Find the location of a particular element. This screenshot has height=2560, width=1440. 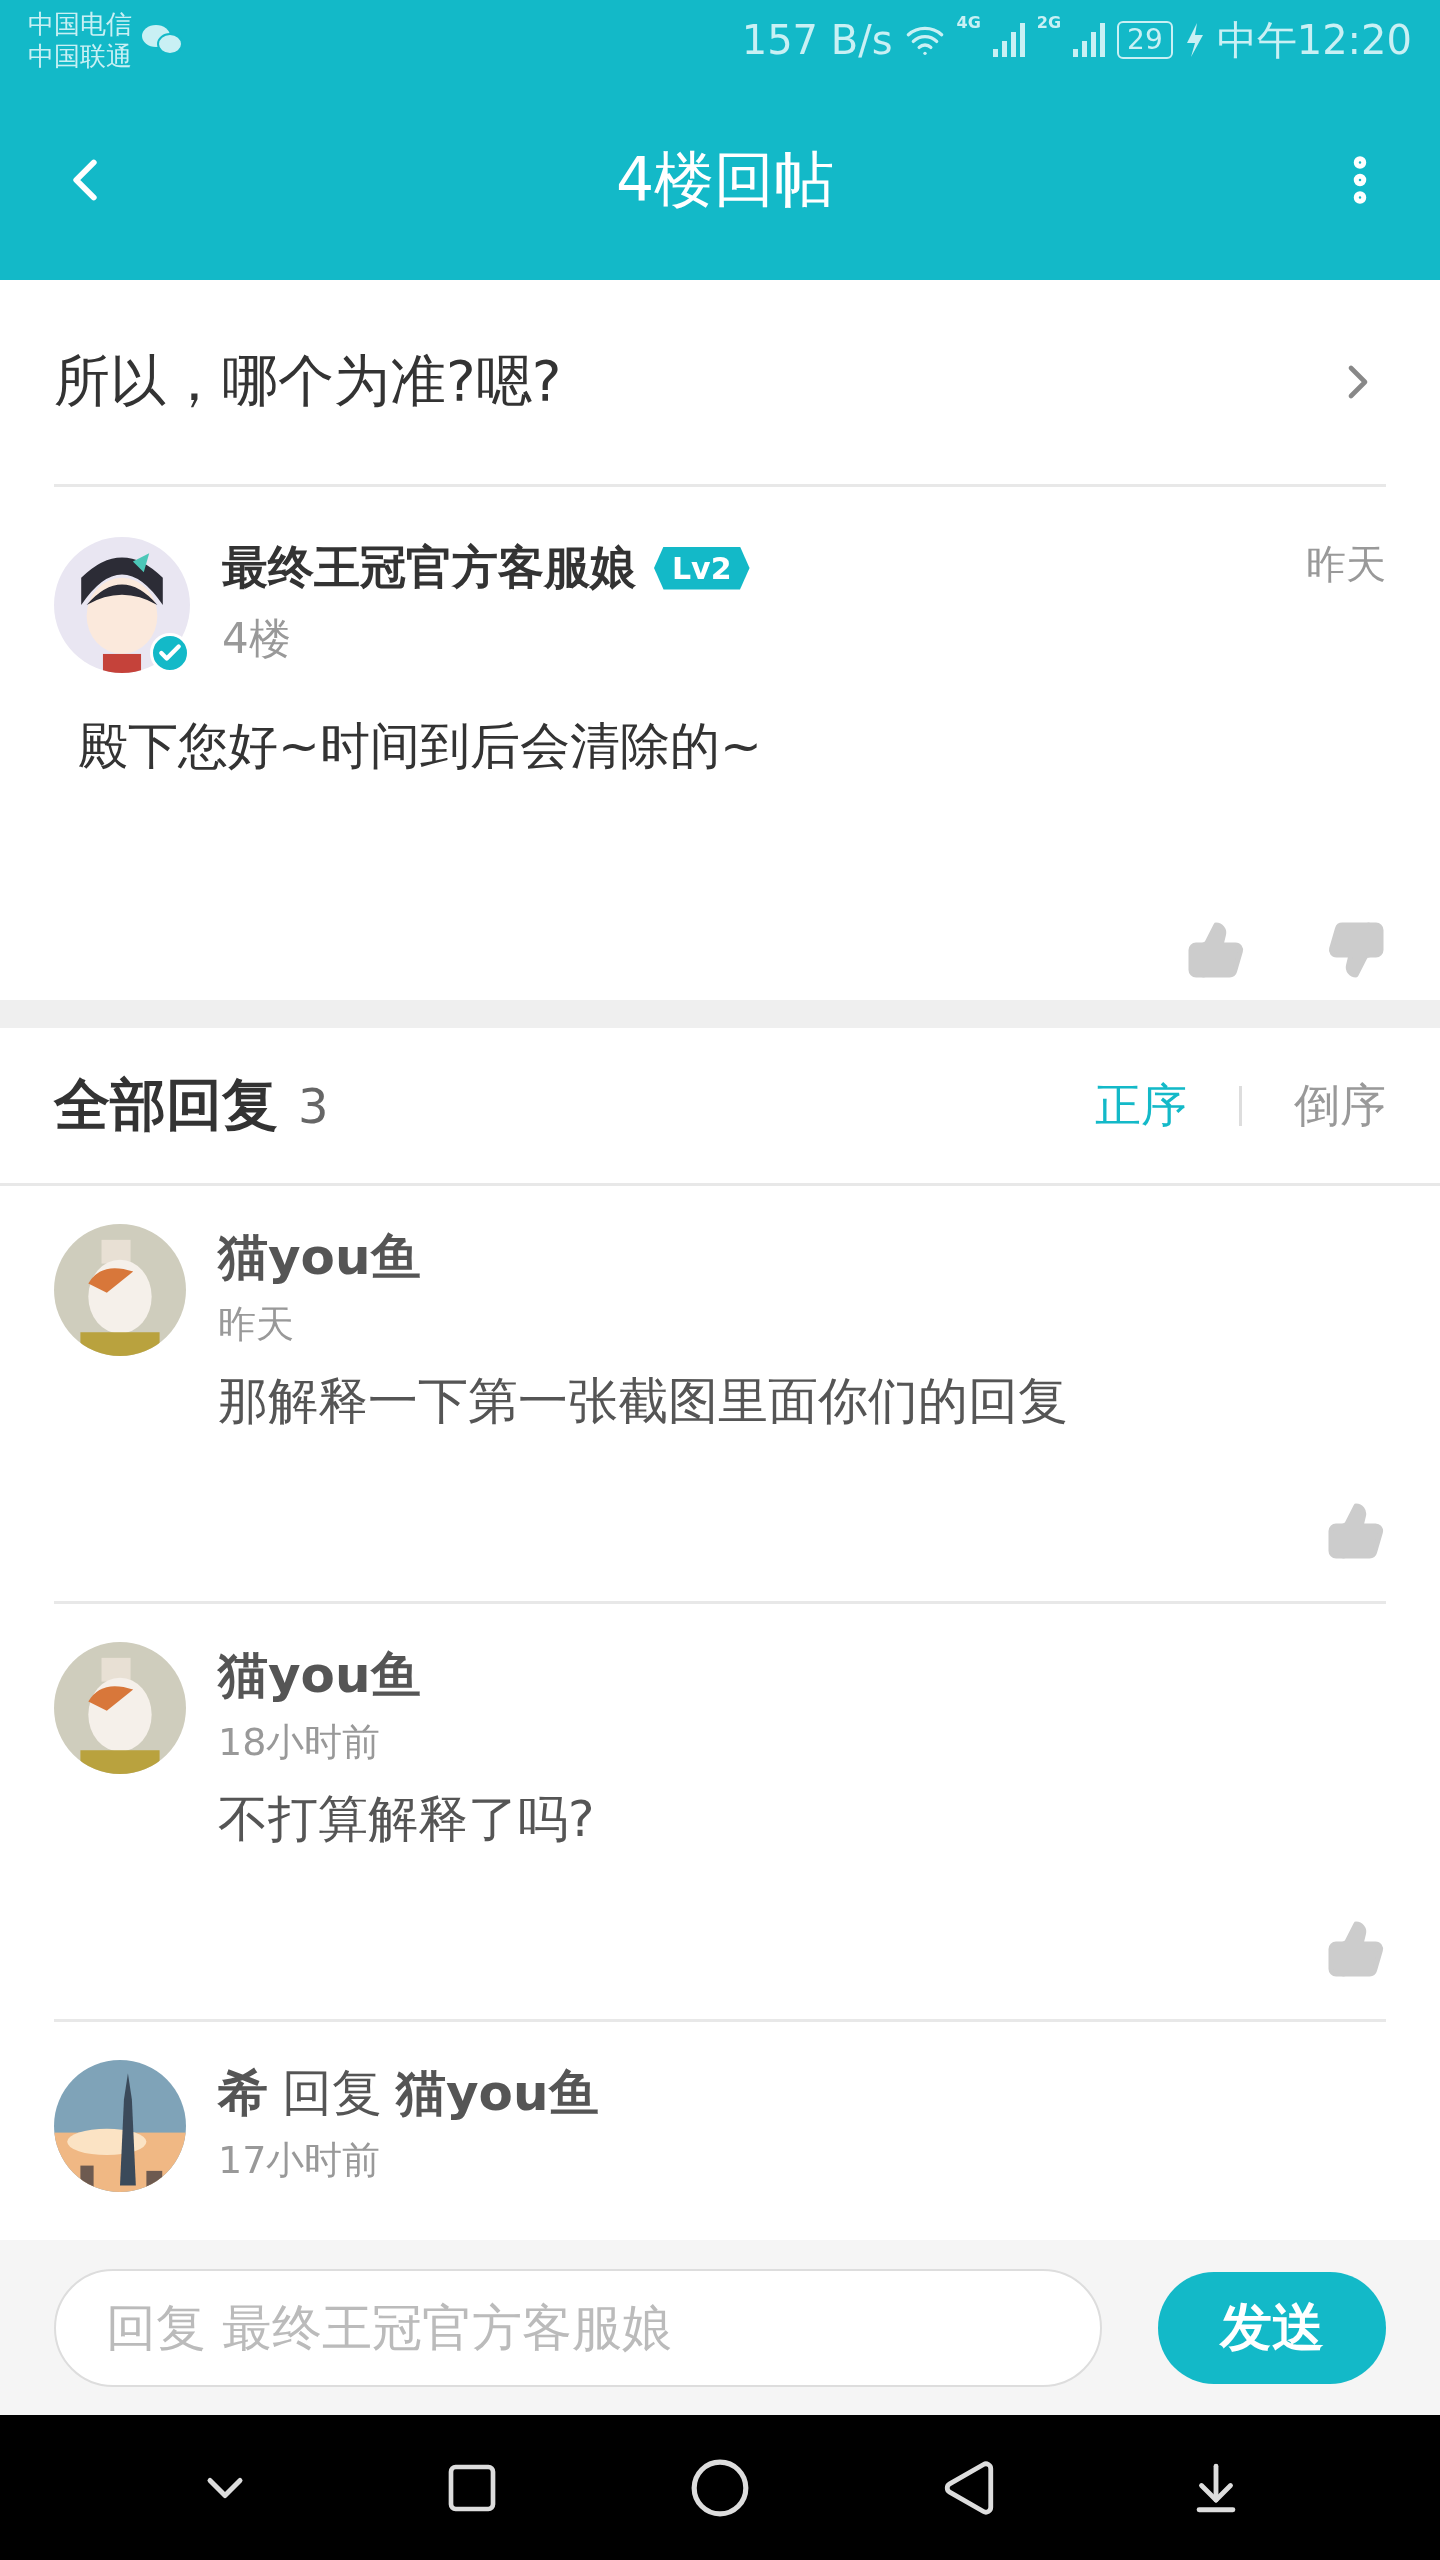

thread-link: 所以，哪个为准?嗯? is located at coordinates (720, 383).